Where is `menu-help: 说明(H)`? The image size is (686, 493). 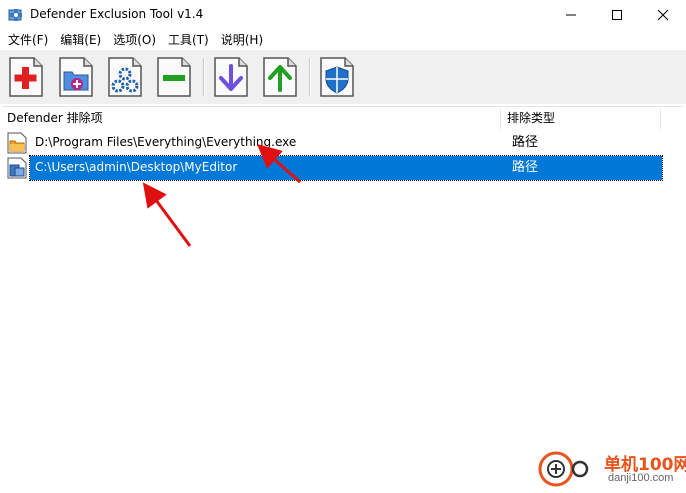 menu-help: 说明(H) is located at coordinates (242, 40).